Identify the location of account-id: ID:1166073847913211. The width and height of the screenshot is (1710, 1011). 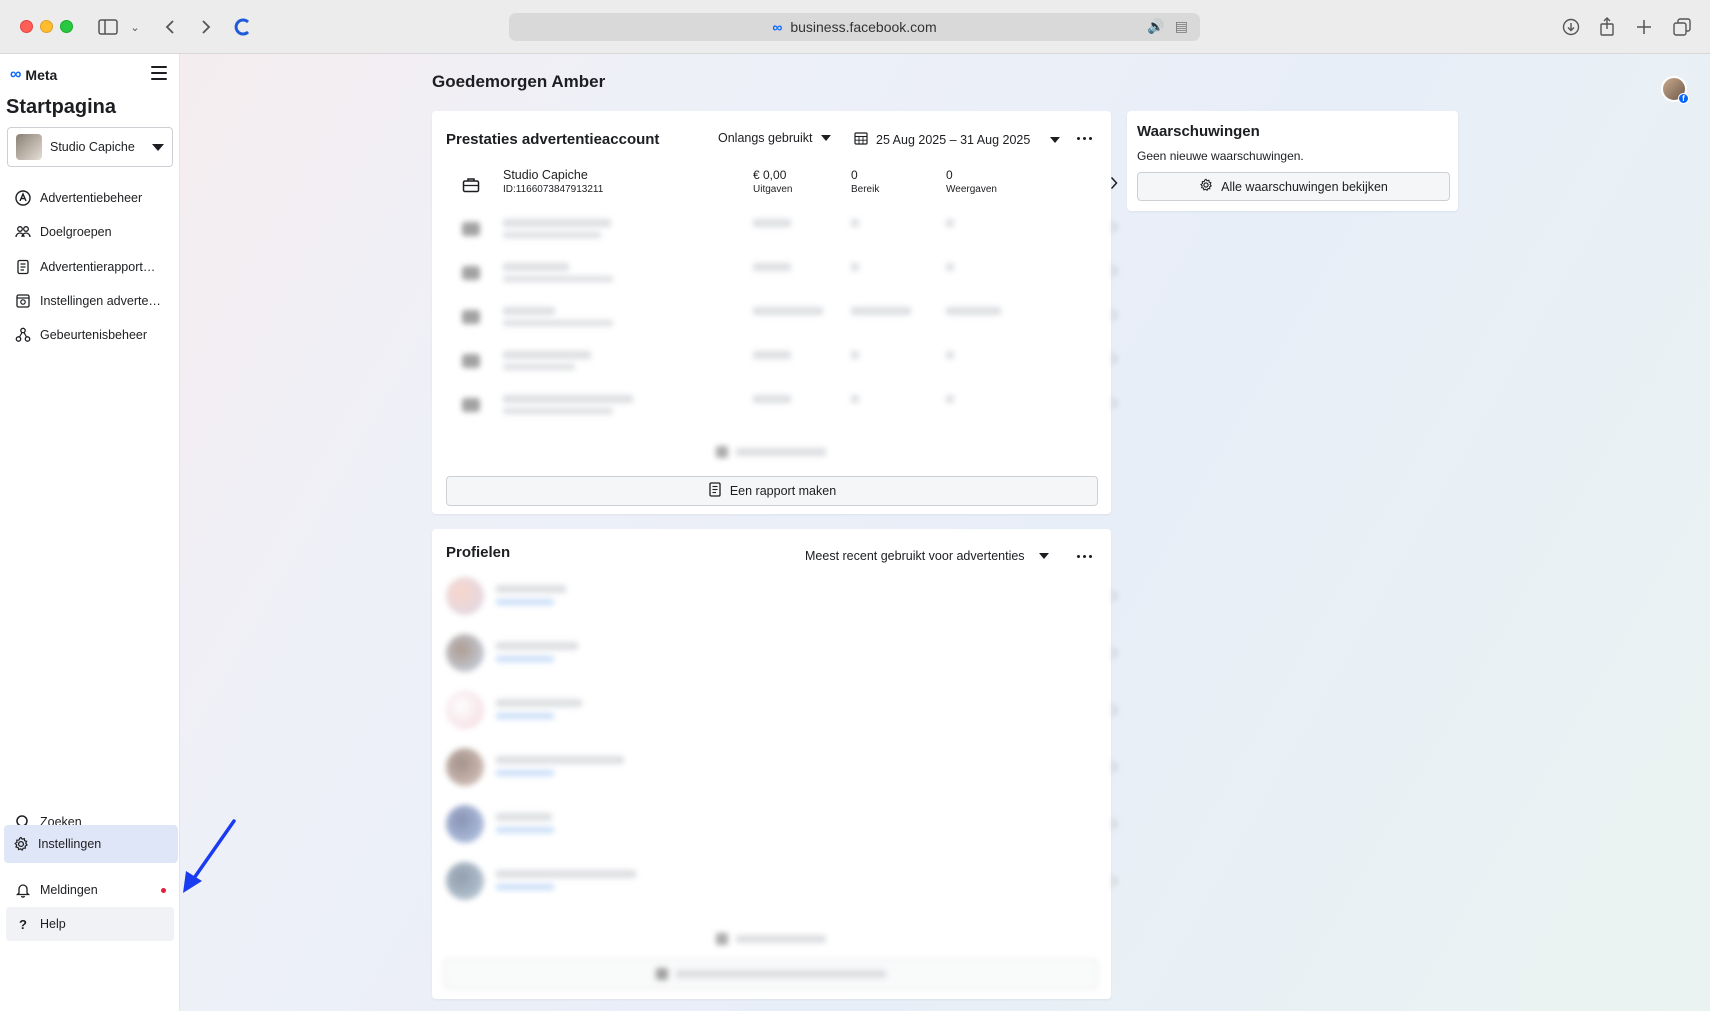
(553, 189).